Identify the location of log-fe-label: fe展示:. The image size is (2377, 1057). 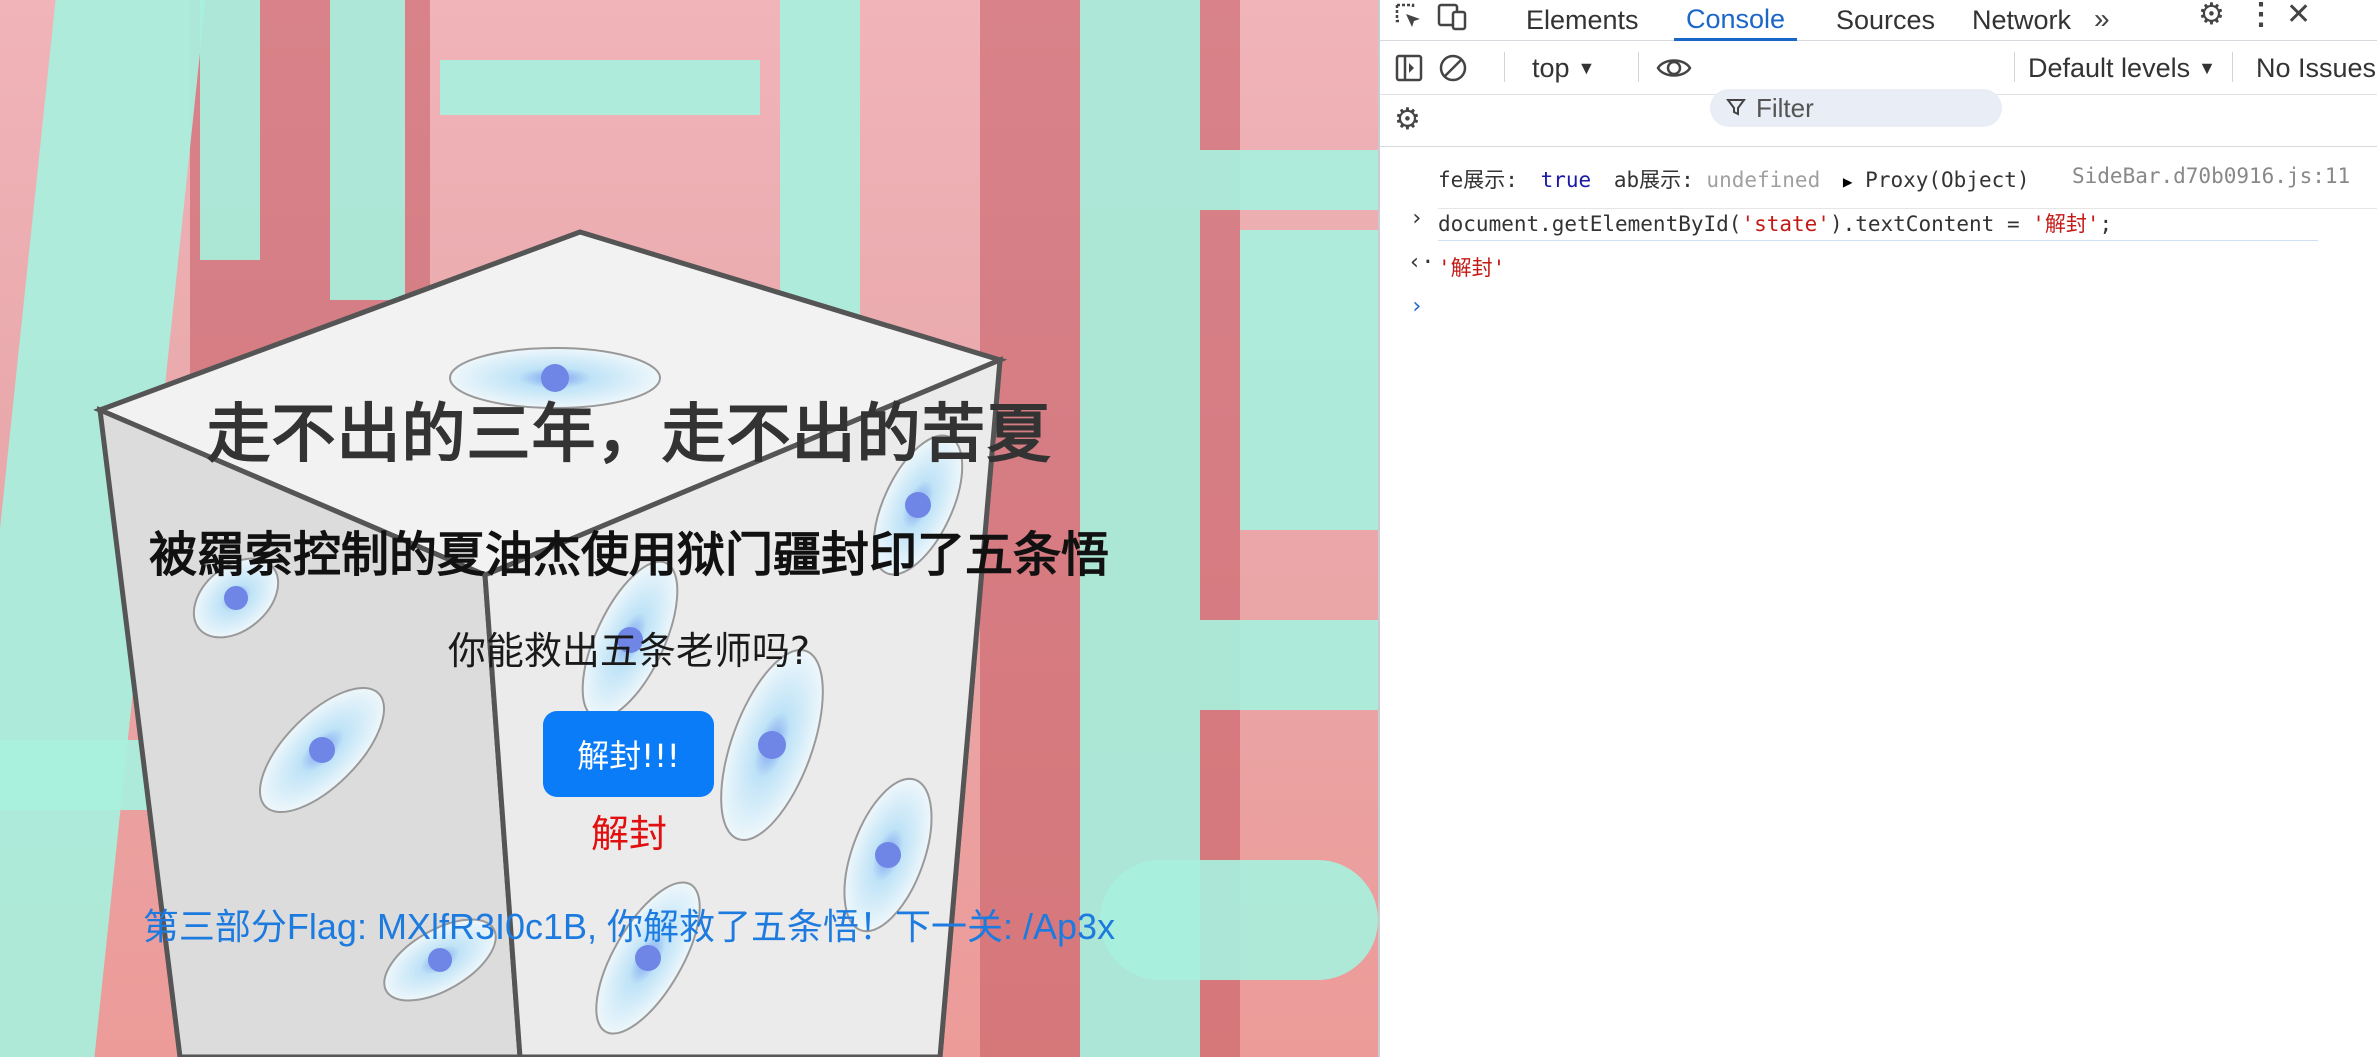
(1478, 180).